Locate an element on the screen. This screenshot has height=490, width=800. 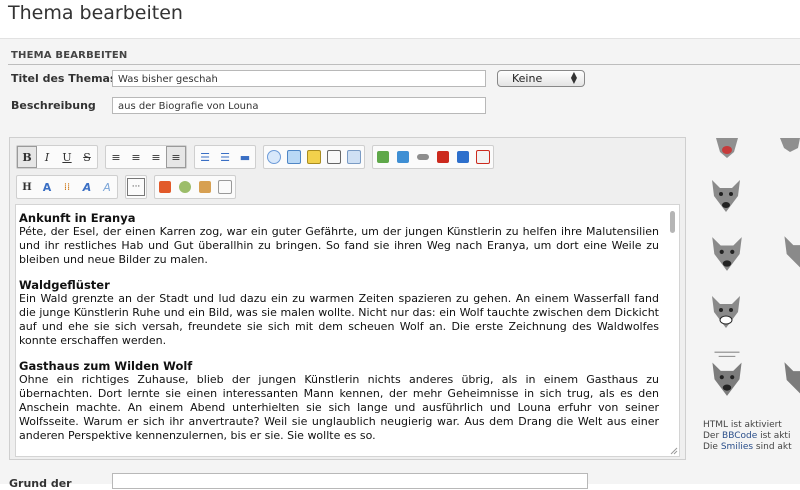
graphic-icon is located at coordinates (403, 157).